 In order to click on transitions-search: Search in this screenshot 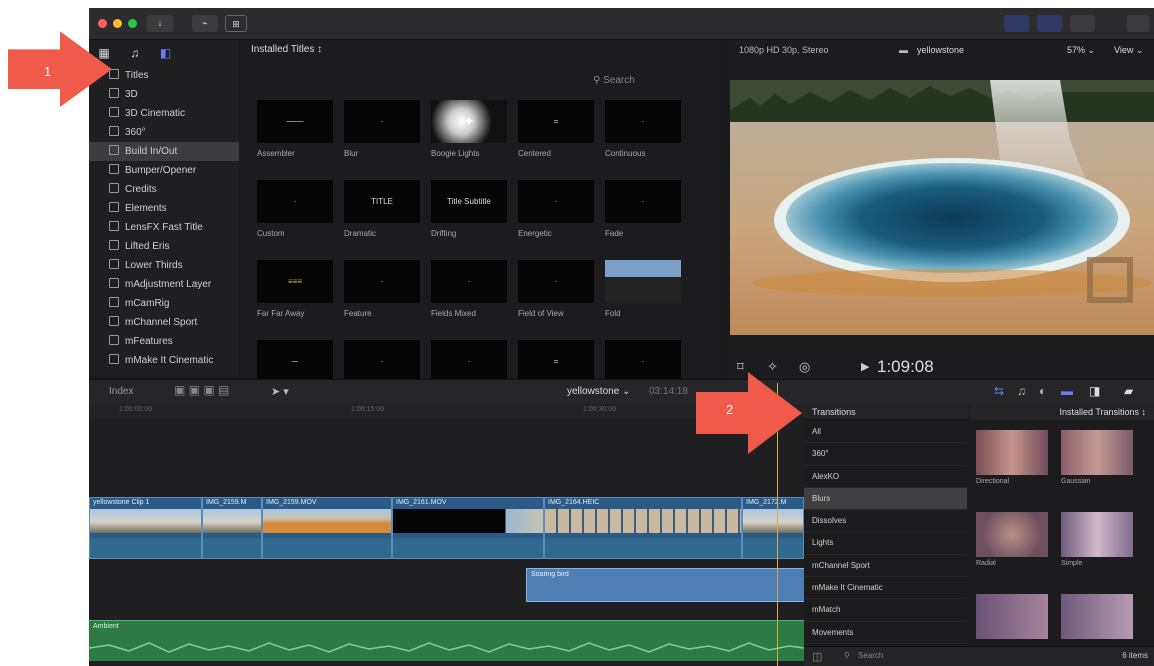, I will do `click(870, 655)`.